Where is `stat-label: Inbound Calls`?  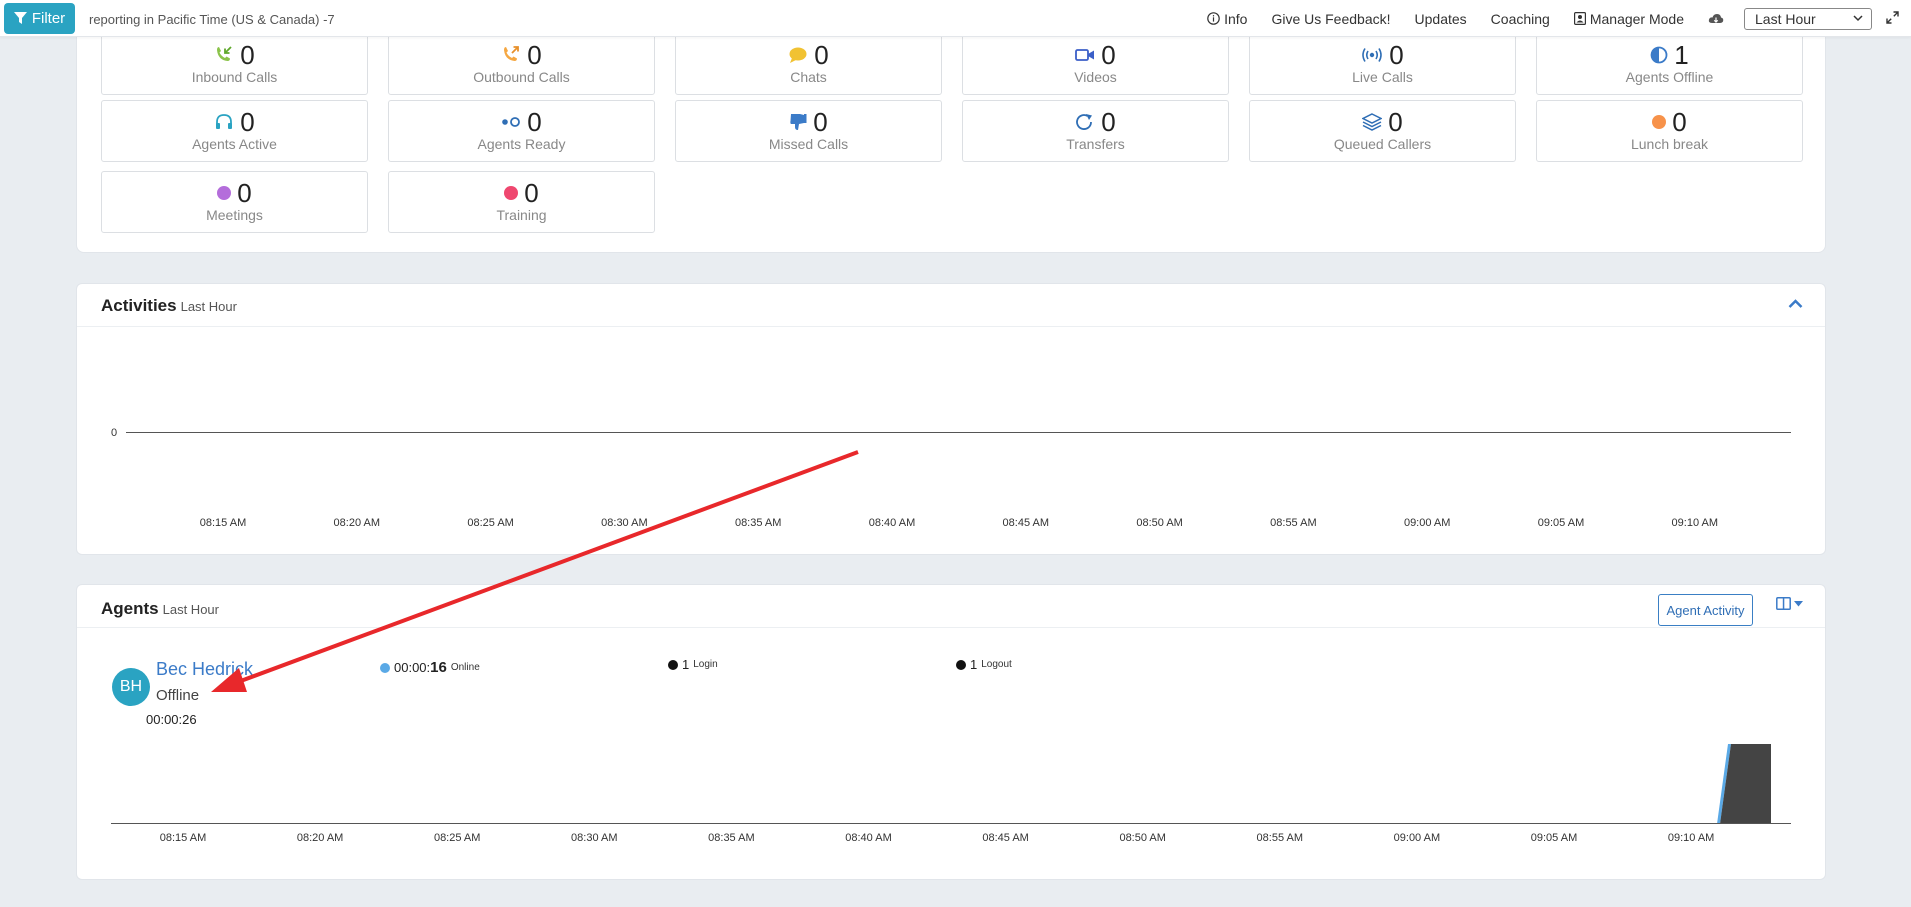 stat-label: Inbound Calls is located at coordinates (234, 77).